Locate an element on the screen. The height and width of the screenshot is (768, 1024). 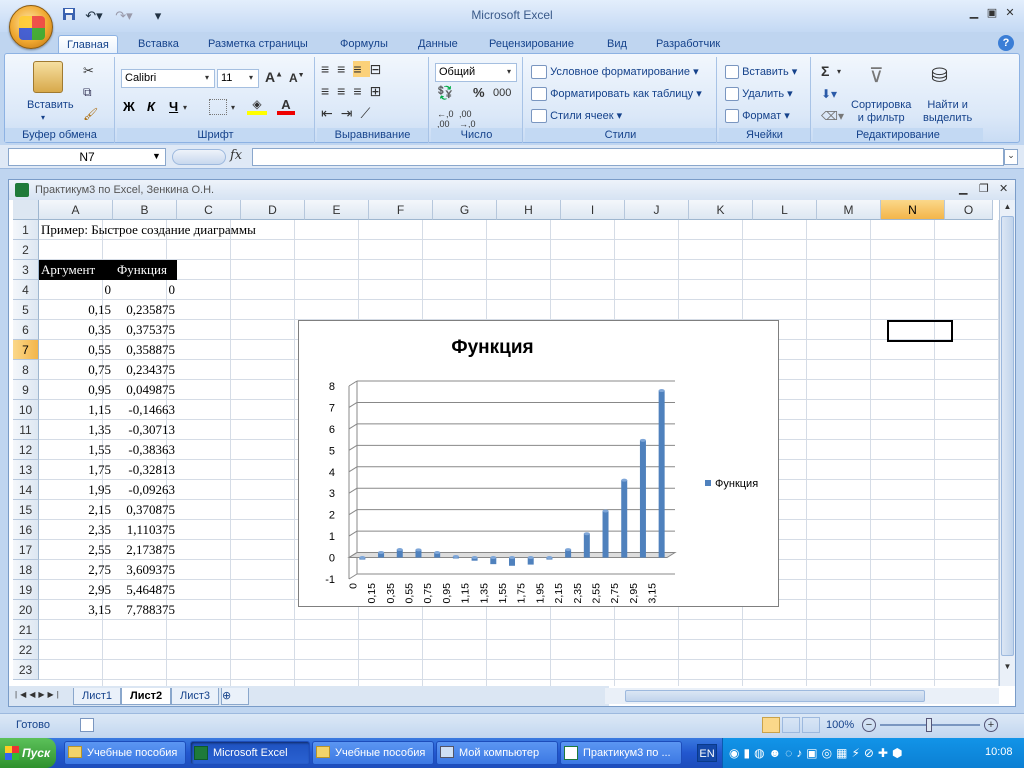
column-header-h: H is located at coordinates (529, 210).